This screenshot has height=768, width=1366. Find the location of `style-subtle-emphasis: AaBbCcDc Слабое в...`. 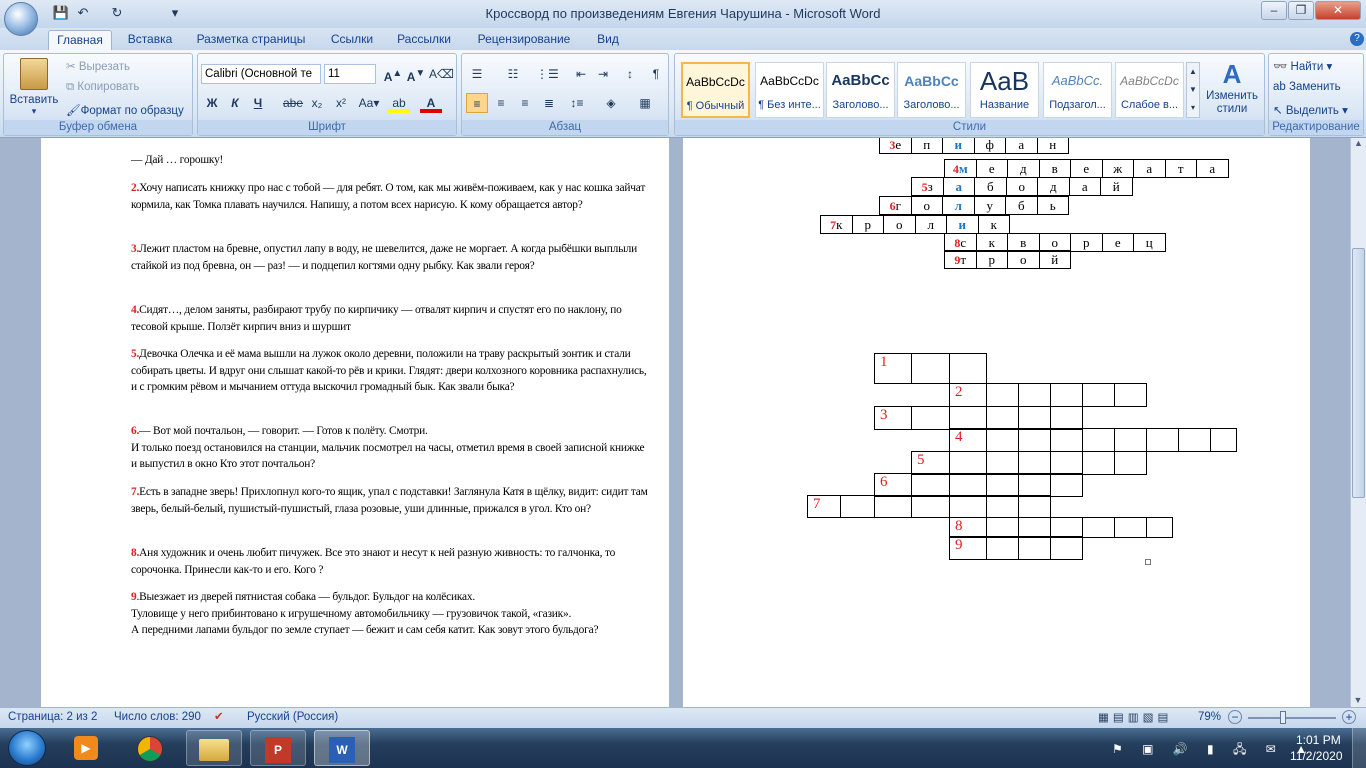

style-subtle-emphasis: AaBbCcDc Слабое в... is located at coordinates (1149, 90).